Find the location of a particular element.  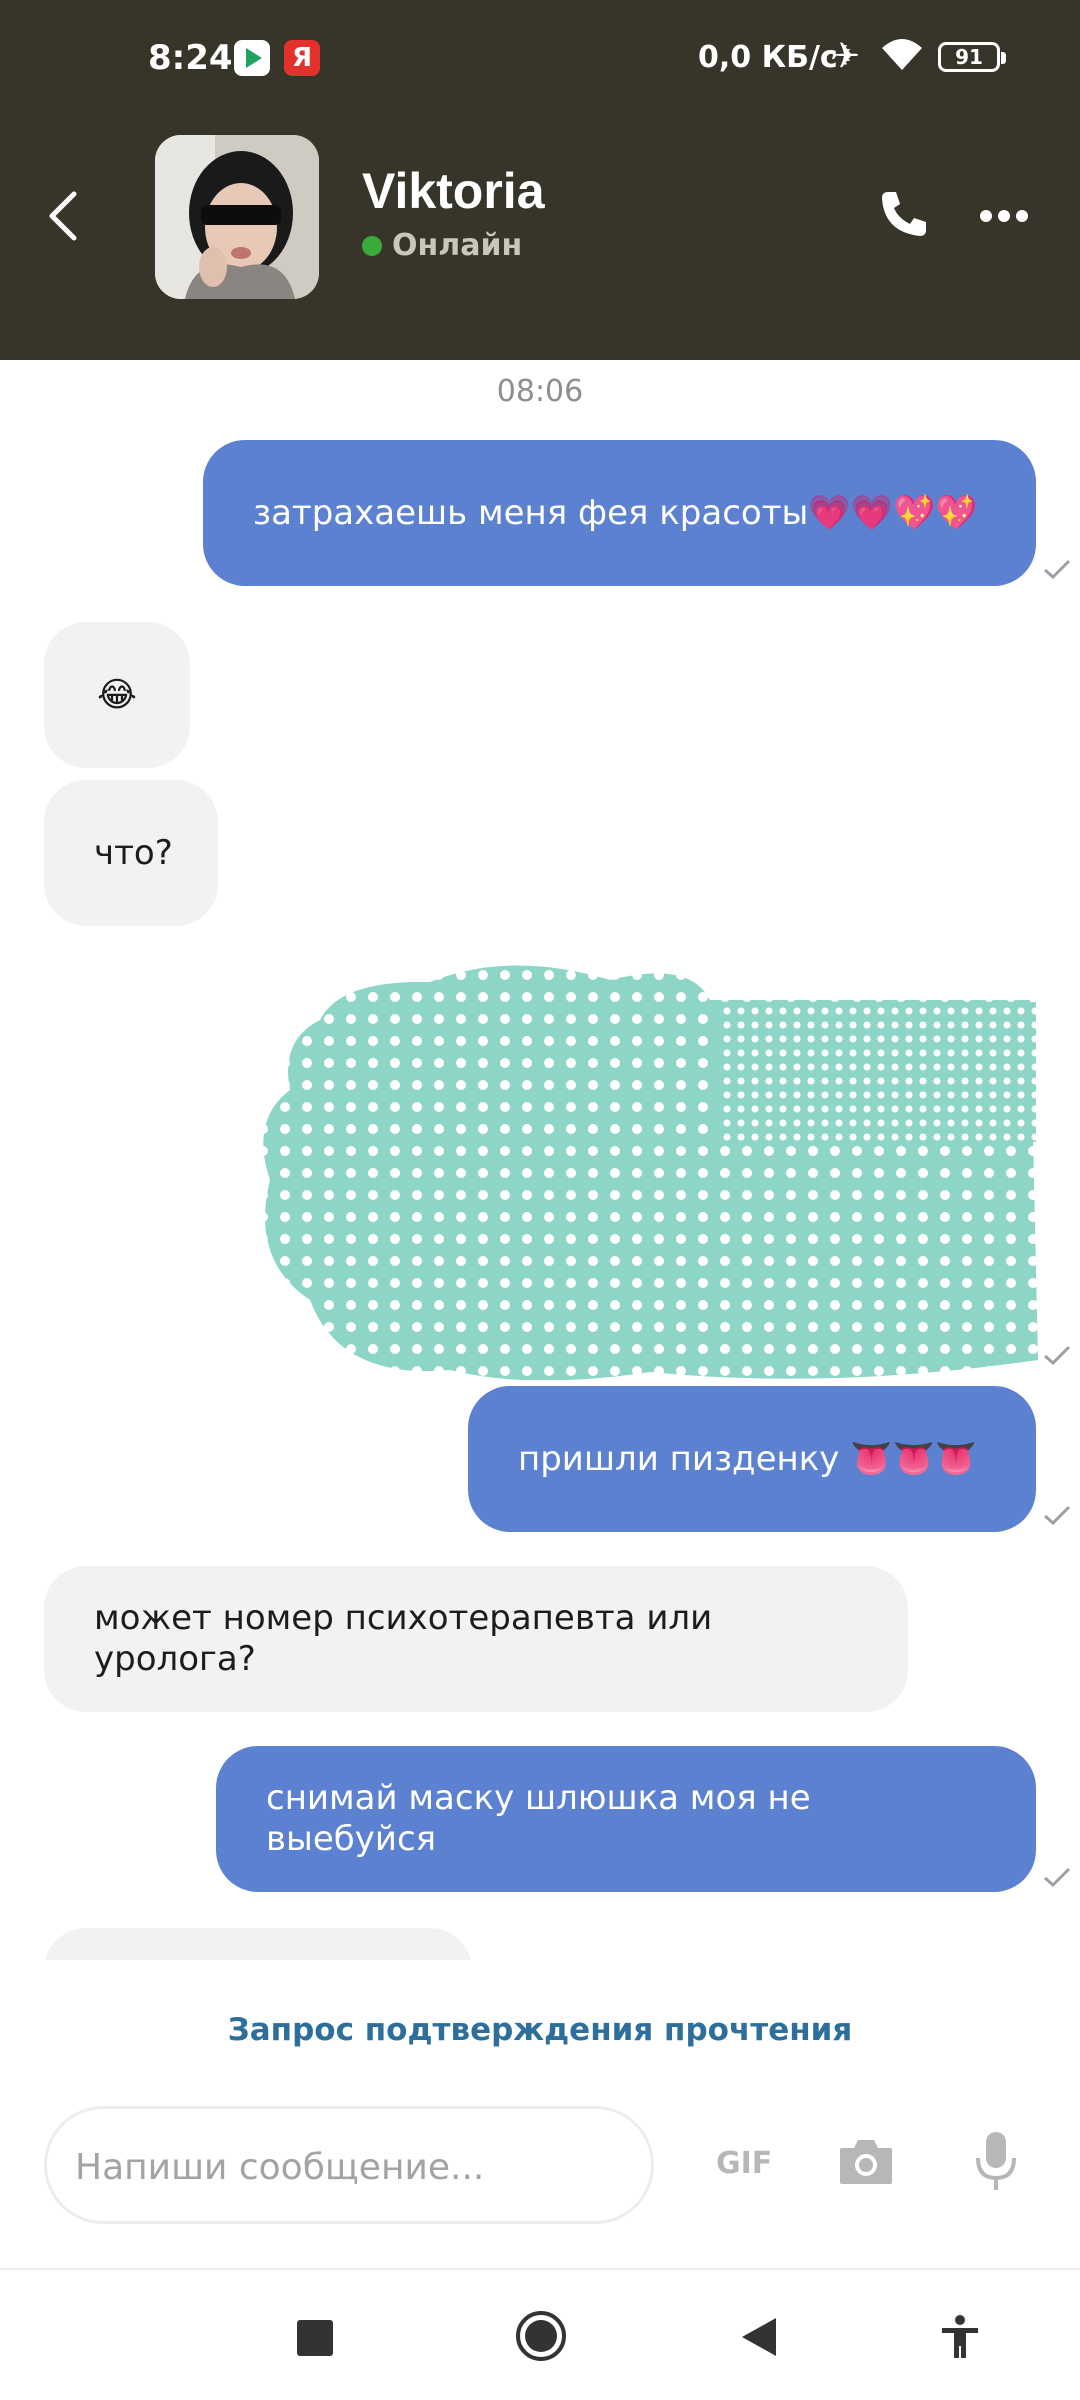

status-time: 8:24 is located at coordinates (190, 58).